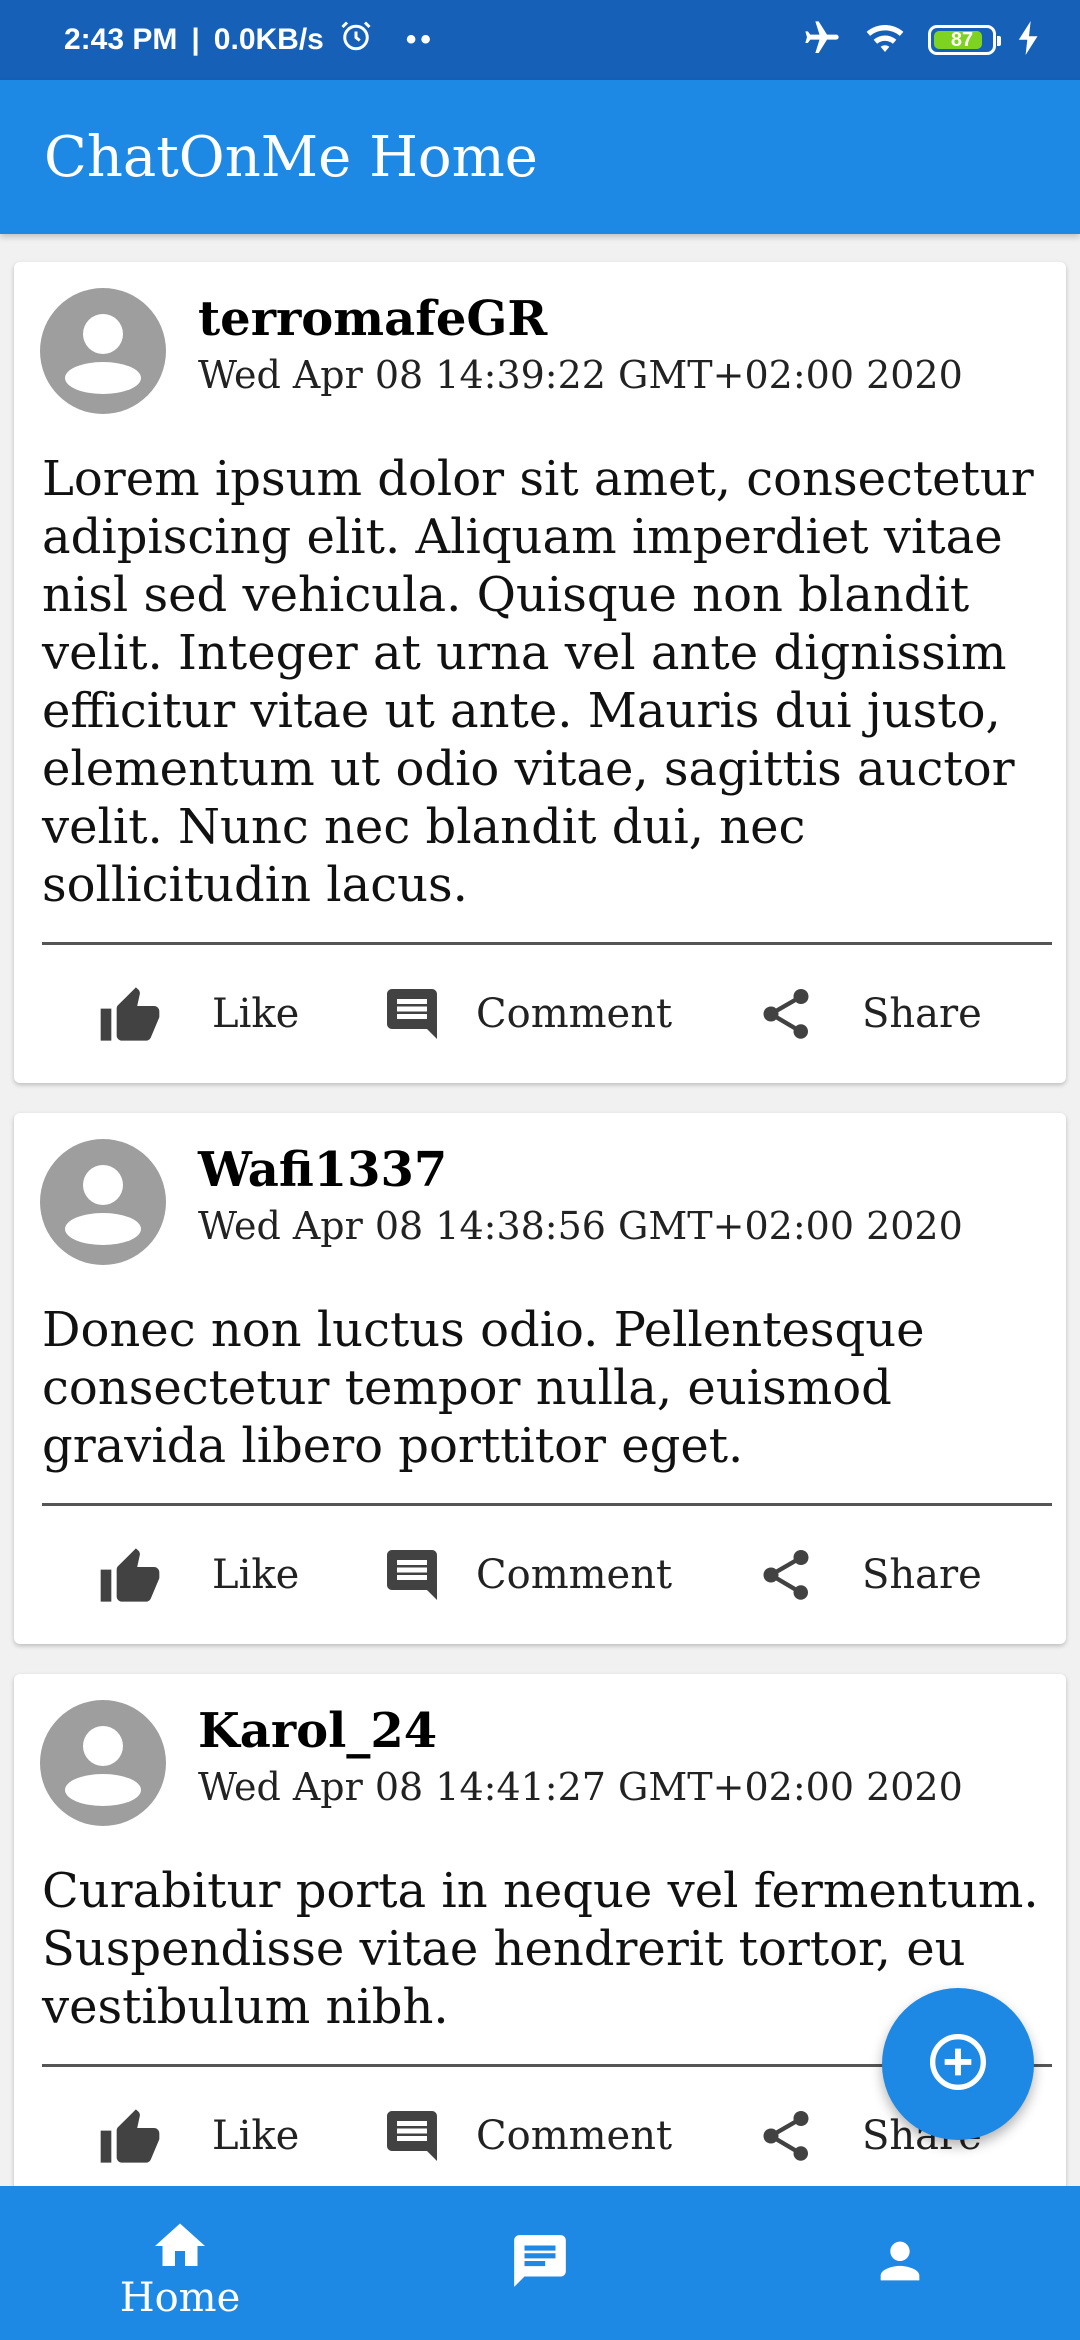 The height and width of the screenshot is (2340, 1080). I want to click on status-left: 2:43 PM | 0.0KB/s ••, so click(249, 40).